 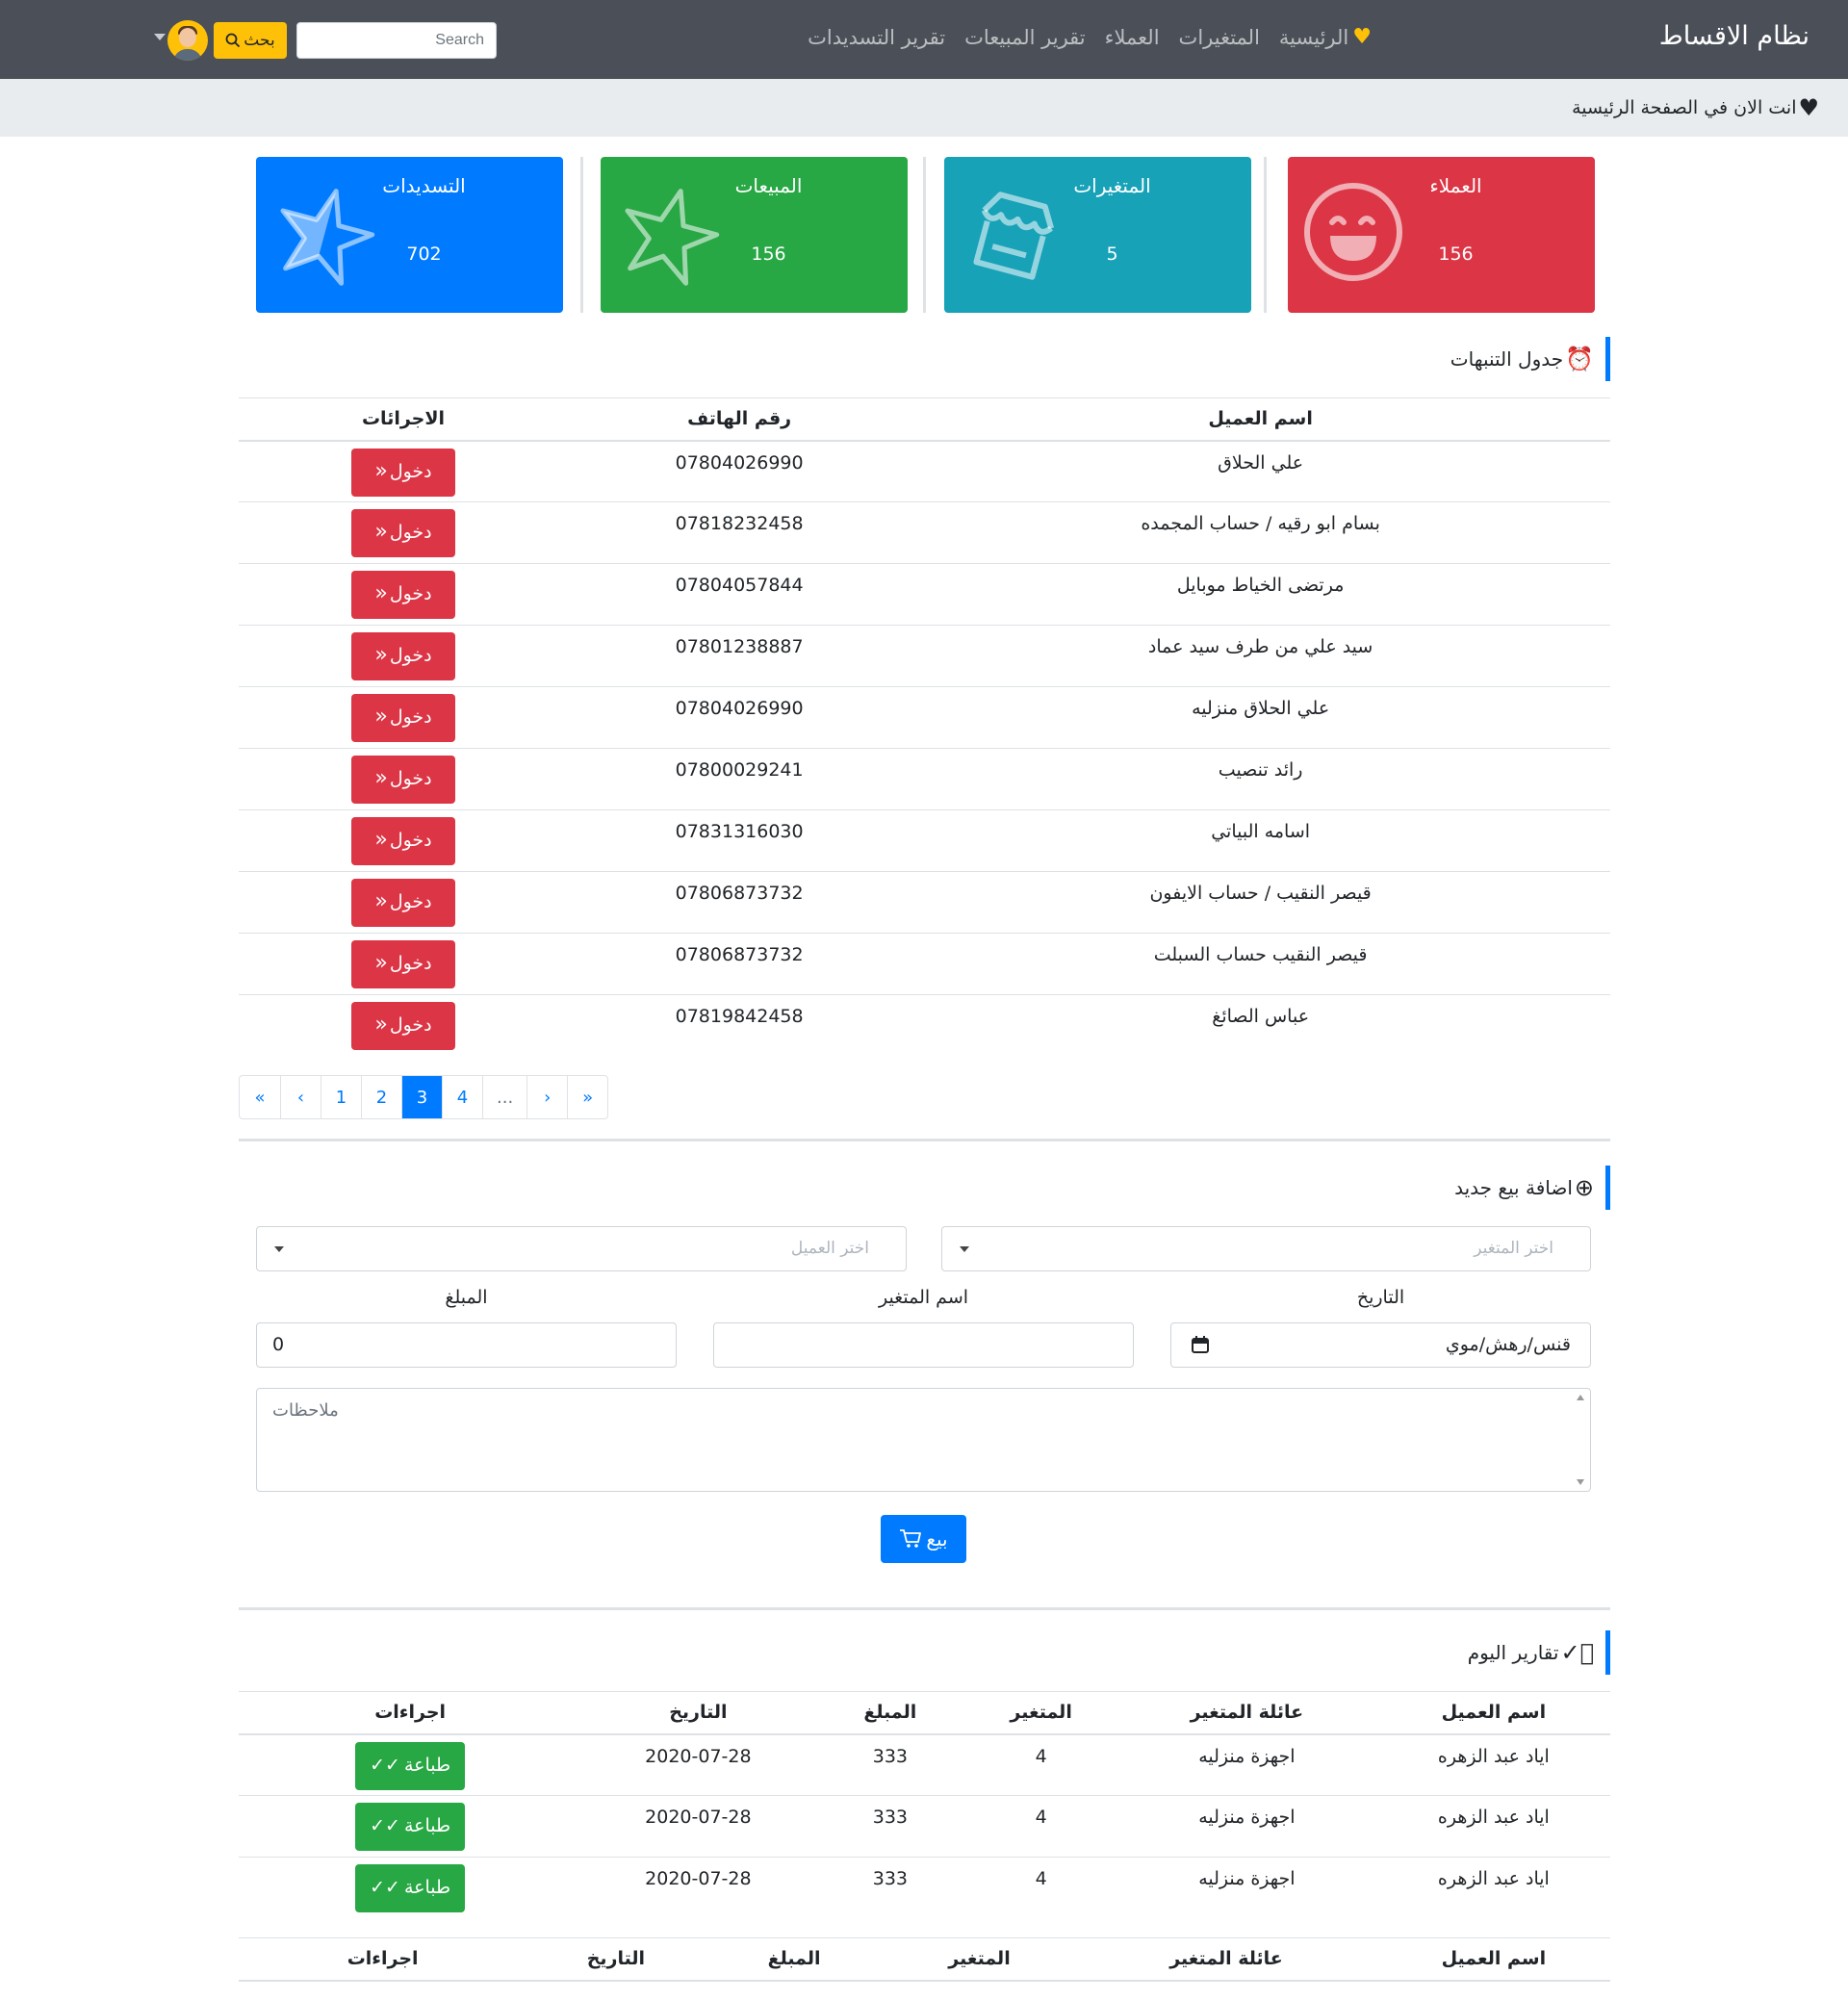 I want to click on amount-label: المبلغ, so click(x=466, y=1297).